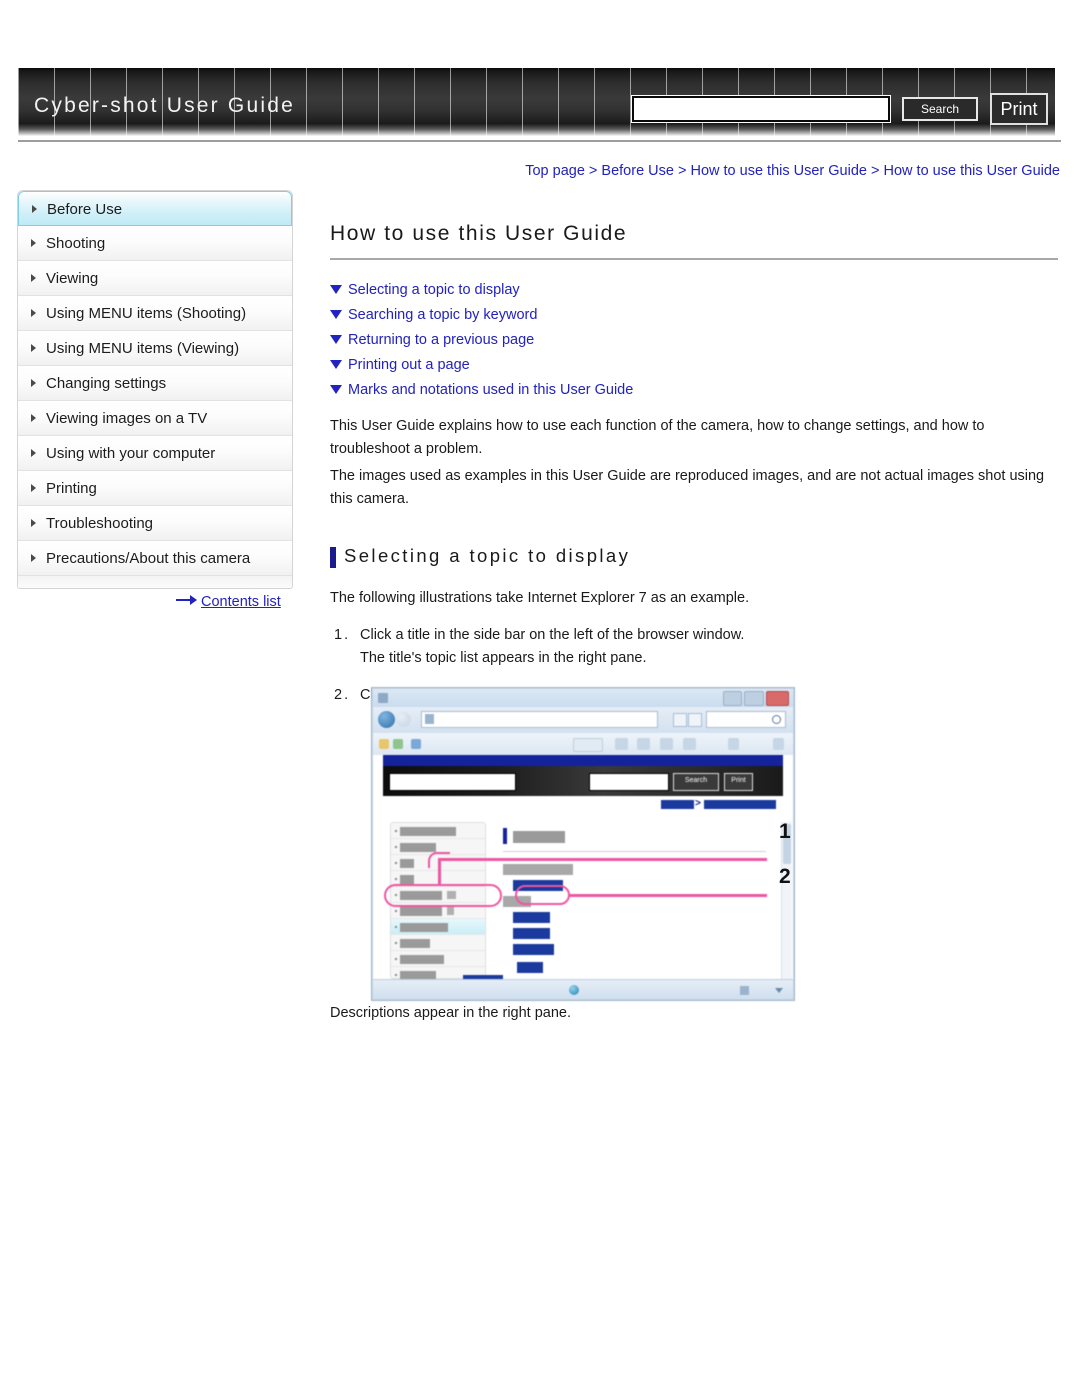  I want to click on sidebar-item-label: Using MENU items (Shooting), so click(146, 313).